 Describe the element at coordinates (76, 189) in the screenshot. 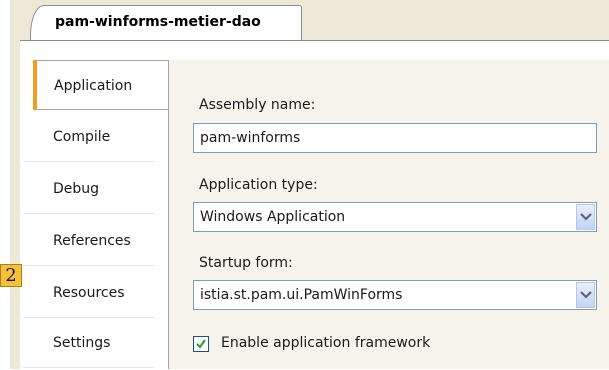

I see `nav-item-label: Debug` at that location.